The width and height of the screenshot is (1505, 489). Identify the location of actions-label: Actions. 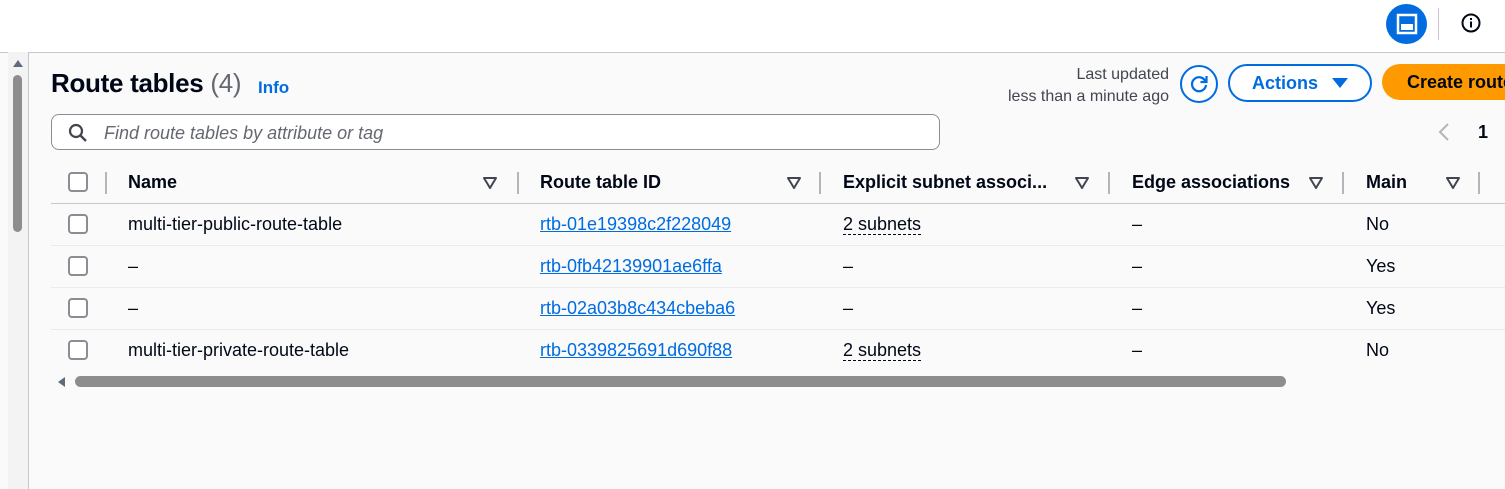
(1284, 82).